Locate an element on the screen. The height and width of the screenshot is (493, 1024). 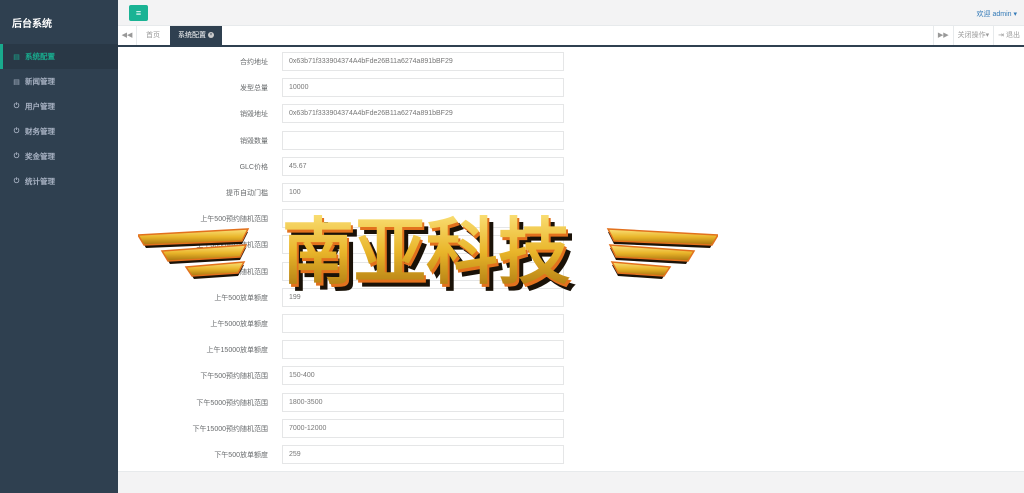
tab-system-config-label: 系统配置 is located at coordinates (192, 35).